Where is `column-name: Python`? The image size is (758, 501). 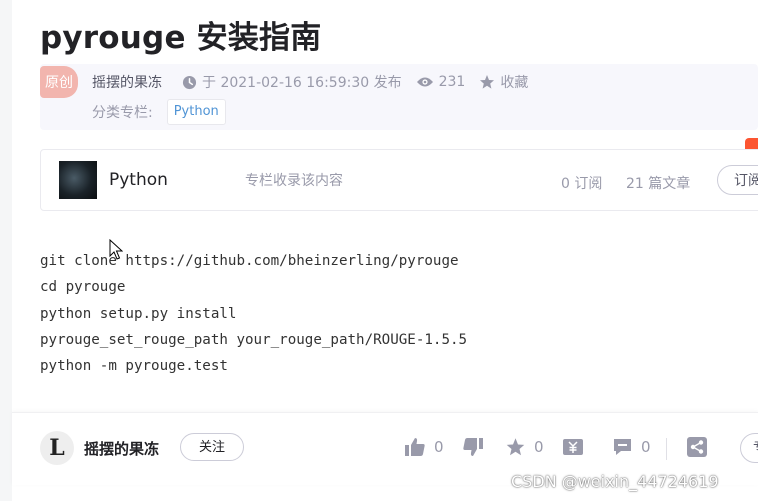
column-name: Python is located at coordinates (138, 180).